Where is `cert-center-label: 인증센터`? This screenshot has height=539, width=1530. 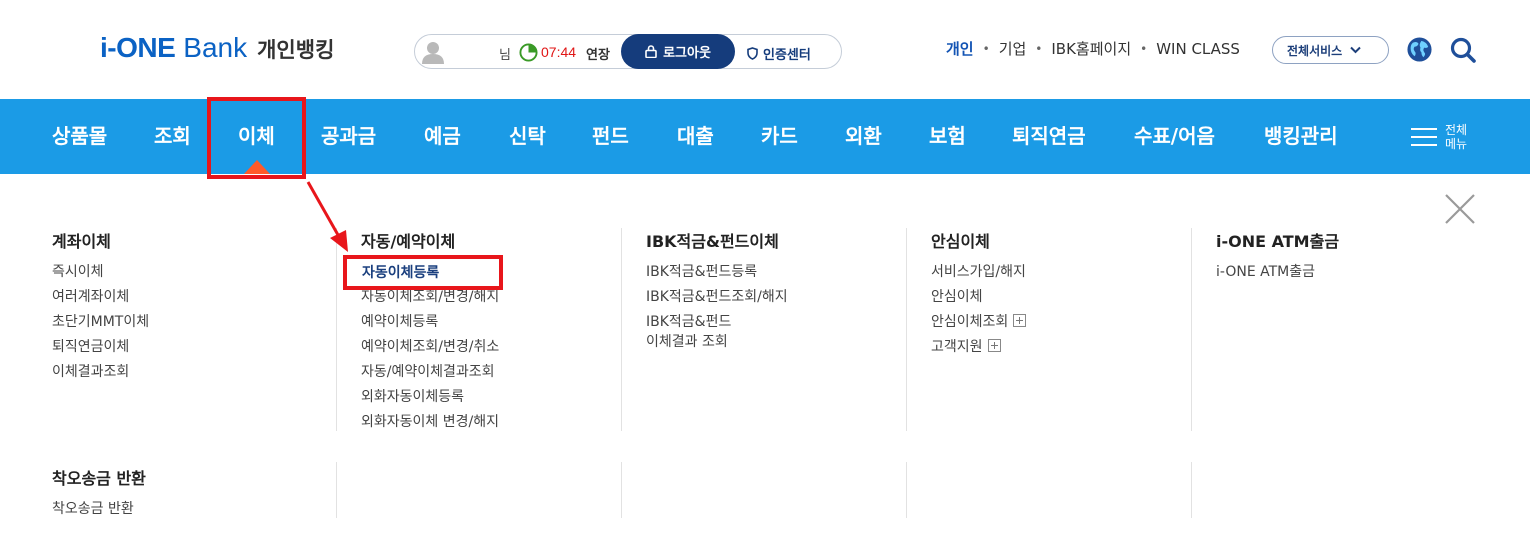 cert-center-label: 인증센터 is located at coordinates (787, 55).